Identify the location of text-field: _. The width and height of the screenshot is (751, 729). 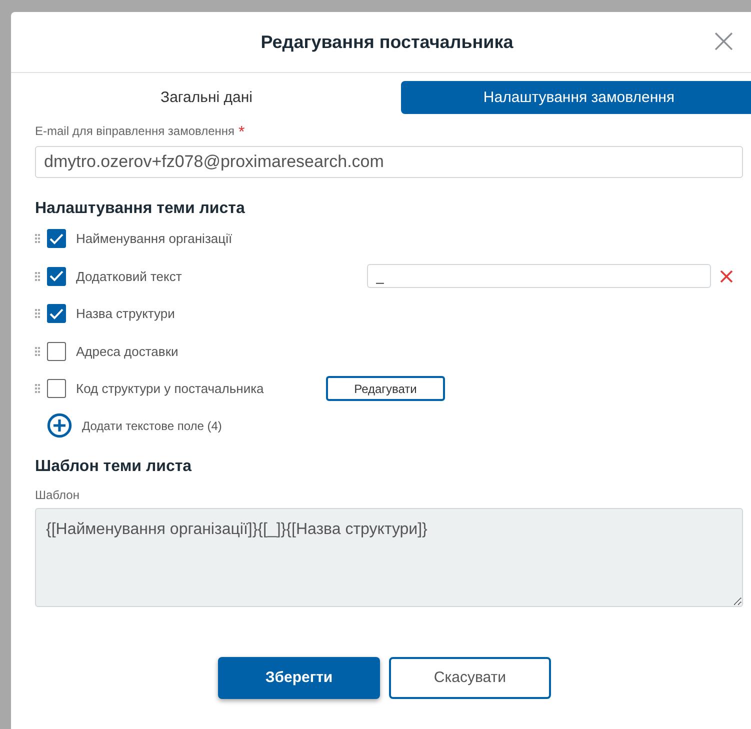
(539, 276).